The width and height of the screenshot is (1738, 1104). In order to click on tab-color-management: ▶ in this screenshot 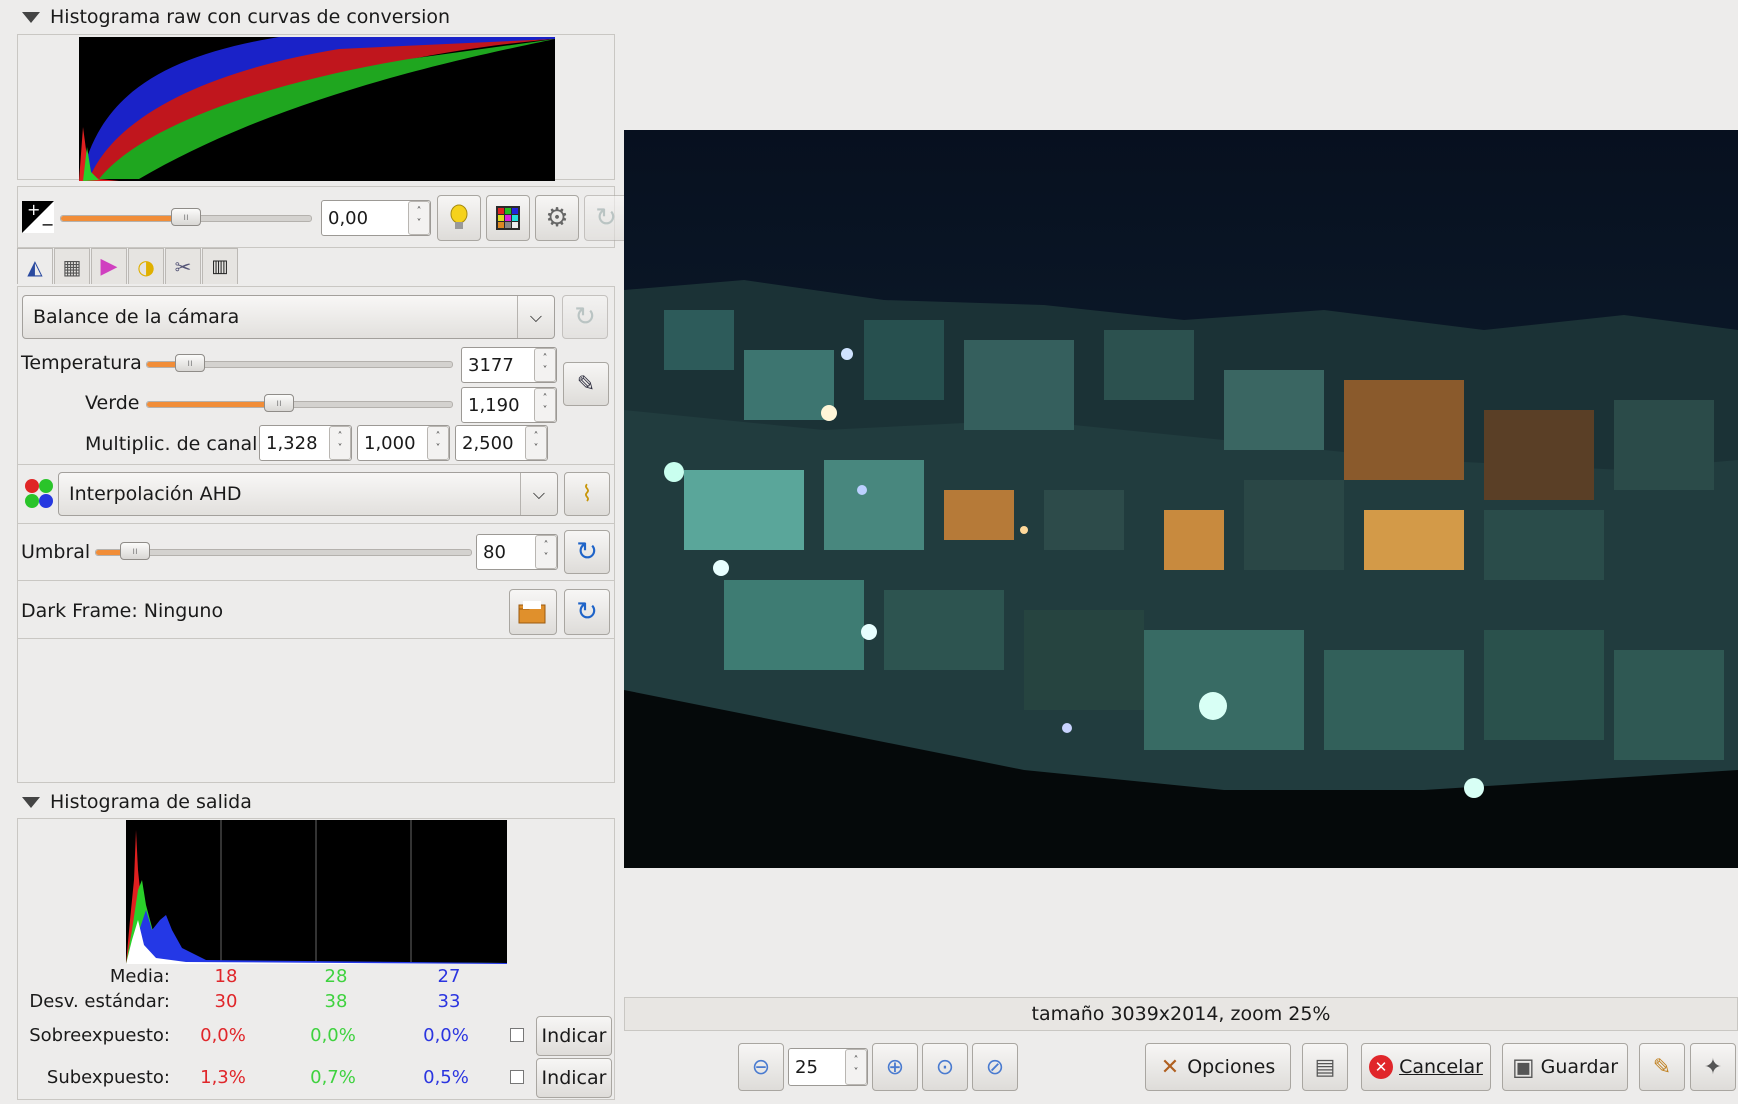, I will do `click(109, 266)`.